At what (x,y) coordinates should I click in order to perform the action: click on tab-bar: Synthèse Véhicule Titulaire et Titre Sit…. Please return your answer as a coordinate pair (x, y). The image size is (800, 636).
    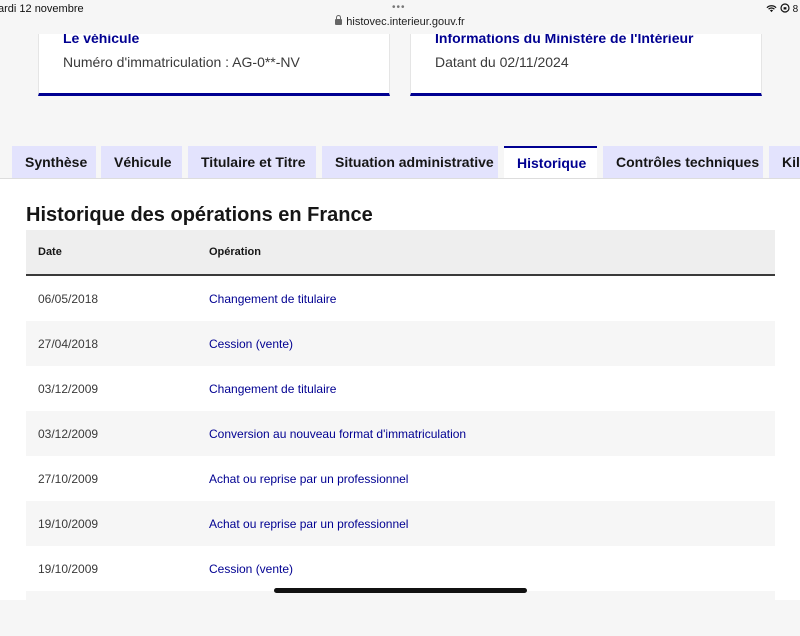
    Looking at the image, I should click on (400, 163).